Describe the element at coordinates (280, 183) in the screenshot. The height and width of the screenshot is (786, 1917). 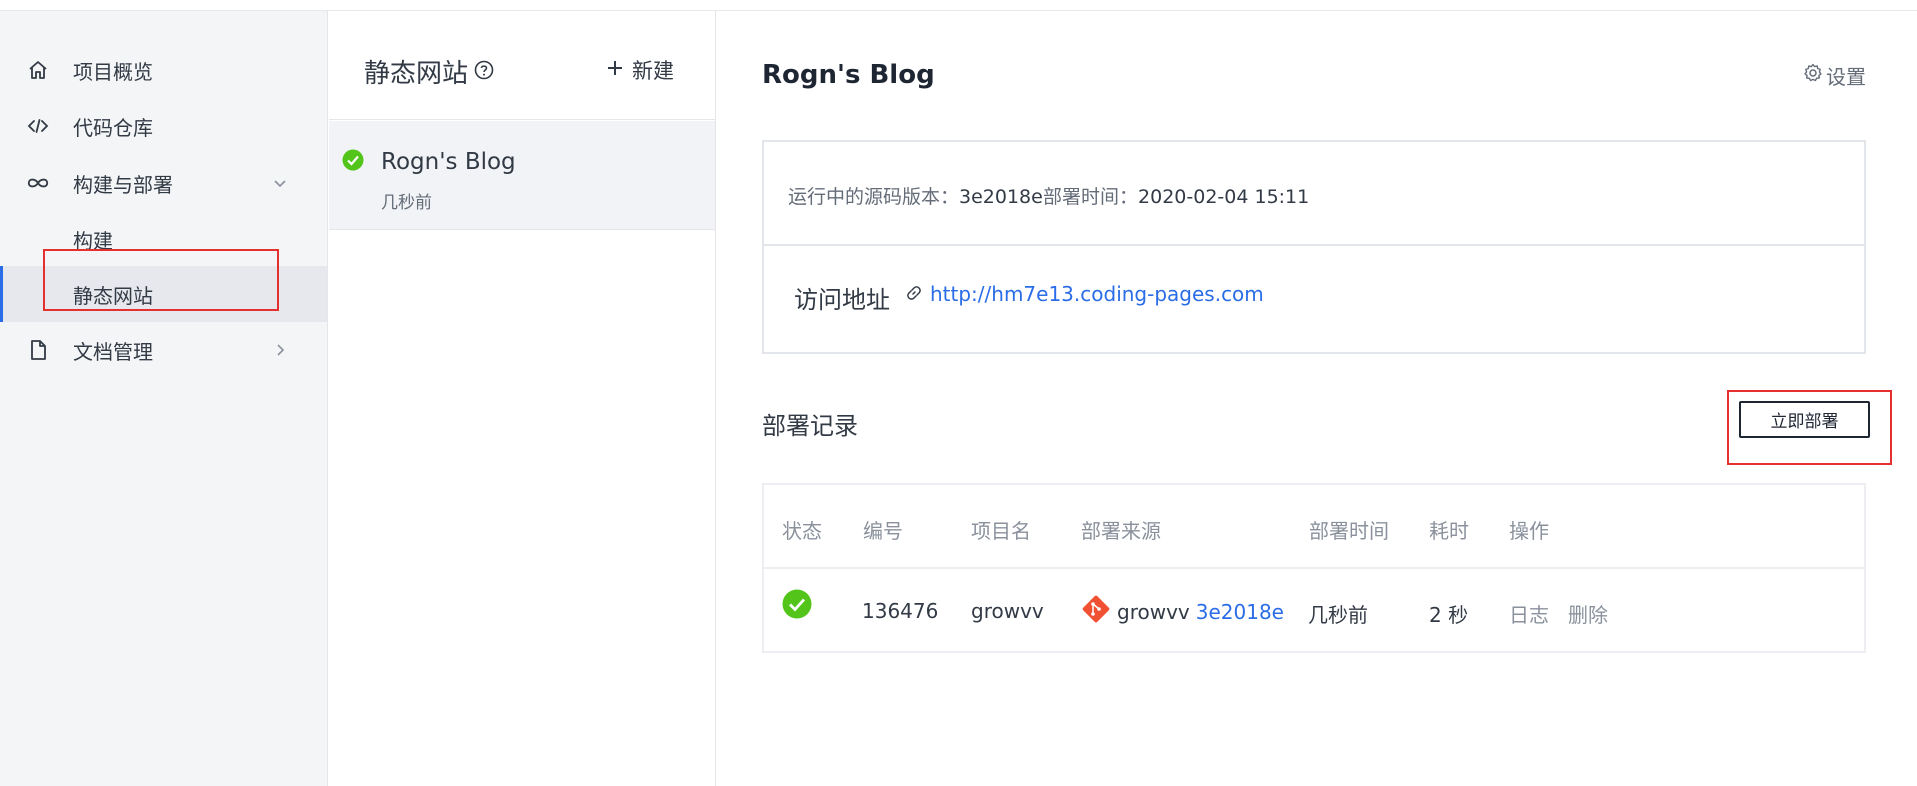
I see `chevron-down-icon` at that location.